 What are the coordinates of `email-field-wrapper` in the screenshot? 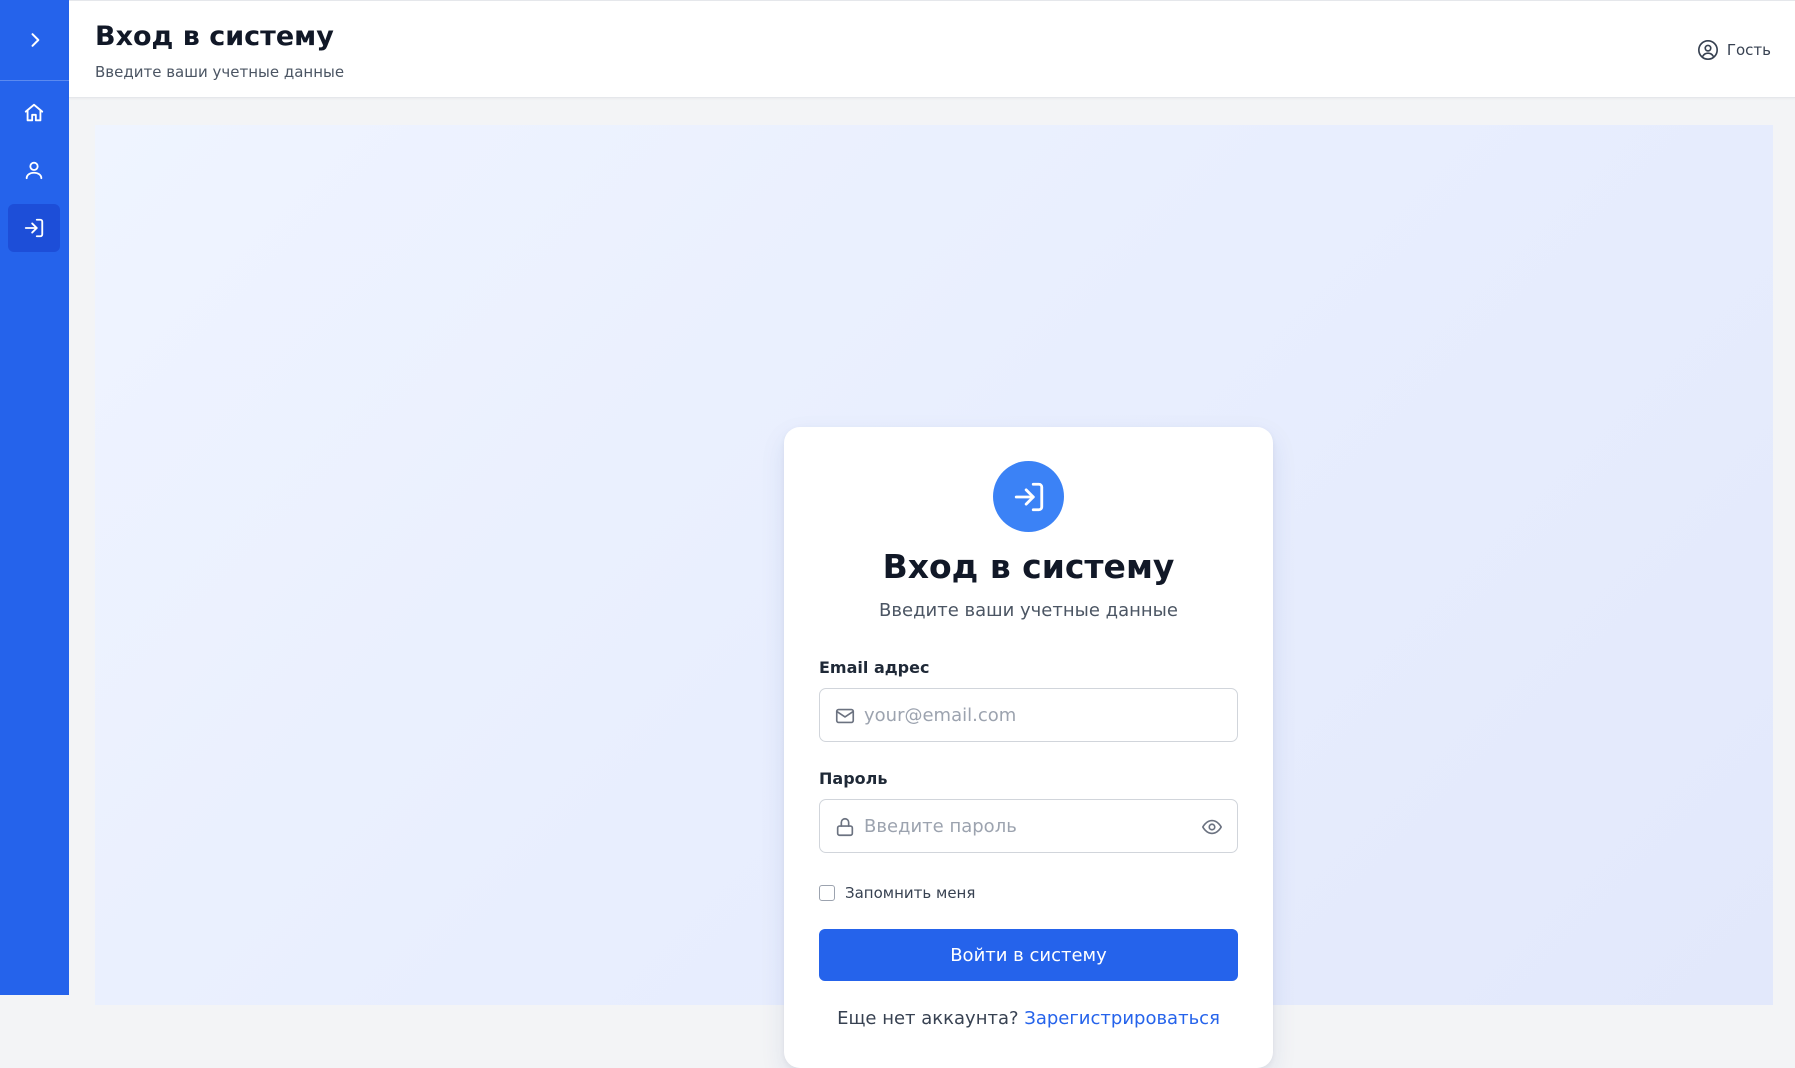 It's located at (1028, 715).